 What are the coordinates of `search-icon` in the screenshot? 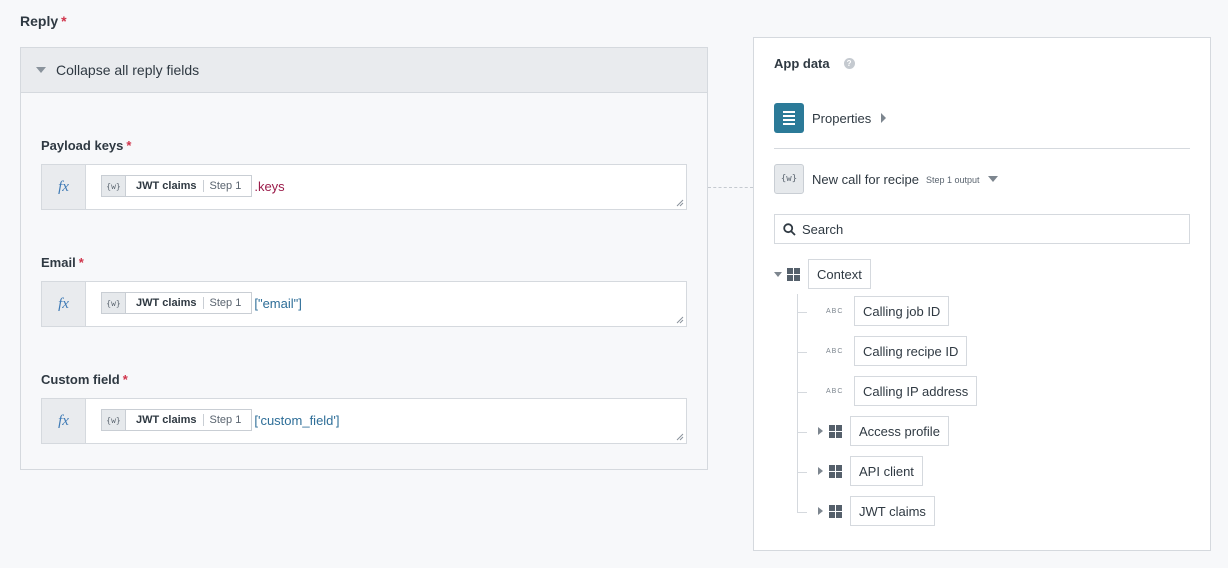 It's located at (789, 229).